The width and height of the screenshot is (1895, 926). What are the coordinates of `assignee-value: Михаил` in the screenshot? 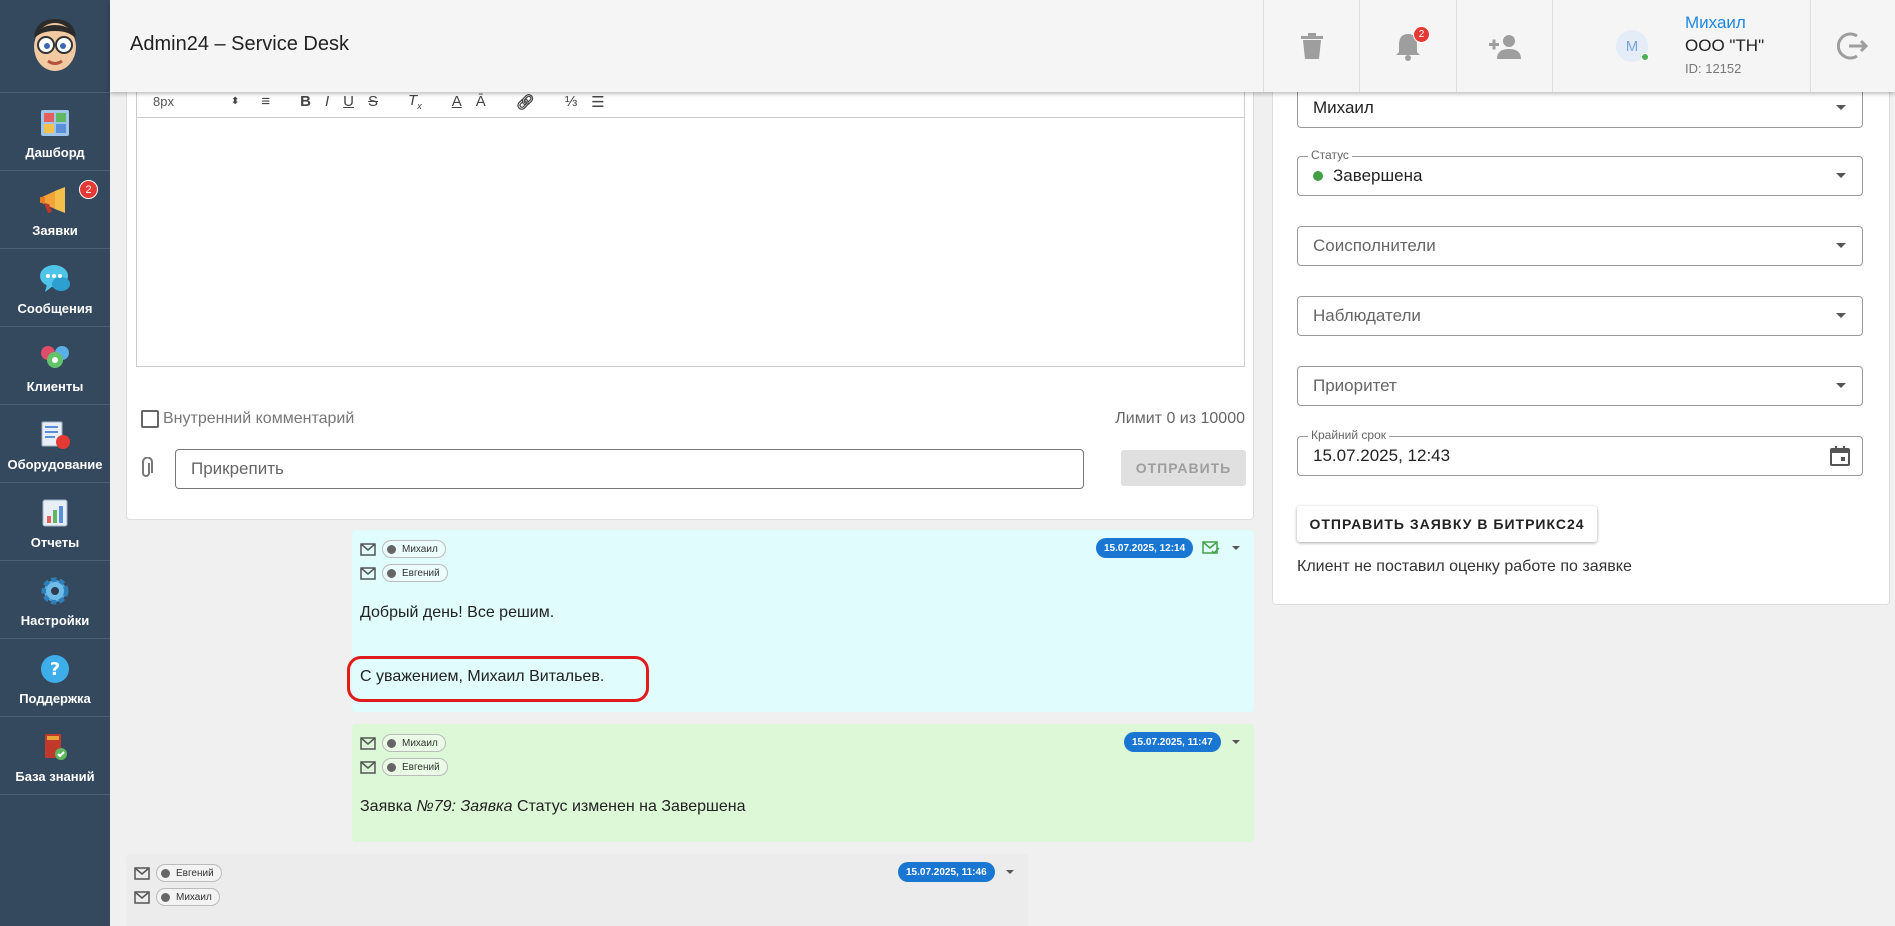 It's located at (1343, 107).